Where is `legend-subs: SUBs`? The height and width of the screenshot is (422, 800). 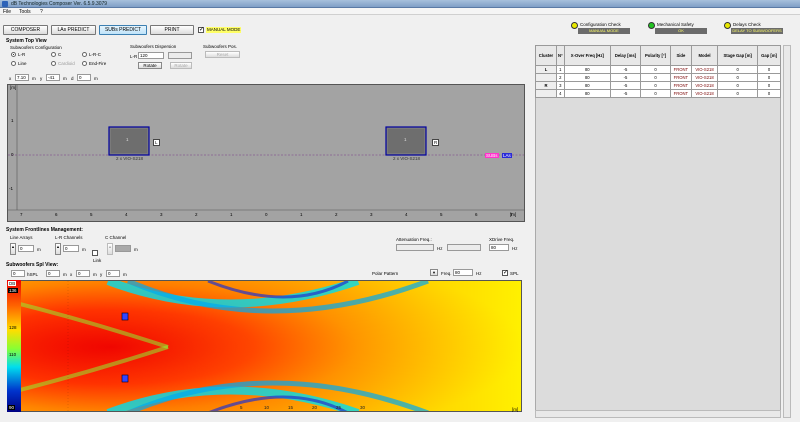
legend-subs: SUBs is located at coordinates (492, 155).